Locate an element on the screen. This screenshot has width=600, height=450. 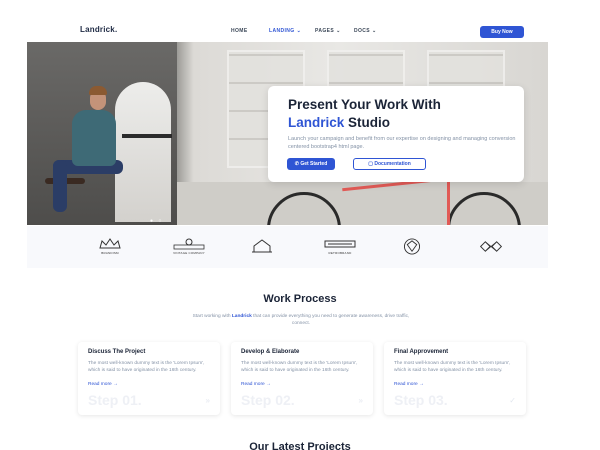
nav-item-pages: PAGES ⌄ is located at coordinates (328, 31).